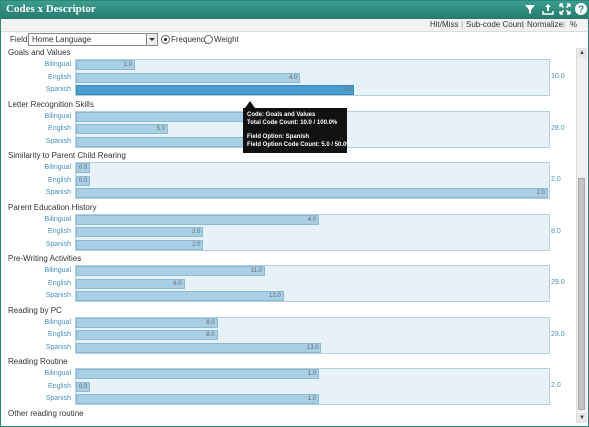  What do you see at coordinates (20, 39) in the screenshot?
I see `field-label: Field:` at bounding box center [20, 39].